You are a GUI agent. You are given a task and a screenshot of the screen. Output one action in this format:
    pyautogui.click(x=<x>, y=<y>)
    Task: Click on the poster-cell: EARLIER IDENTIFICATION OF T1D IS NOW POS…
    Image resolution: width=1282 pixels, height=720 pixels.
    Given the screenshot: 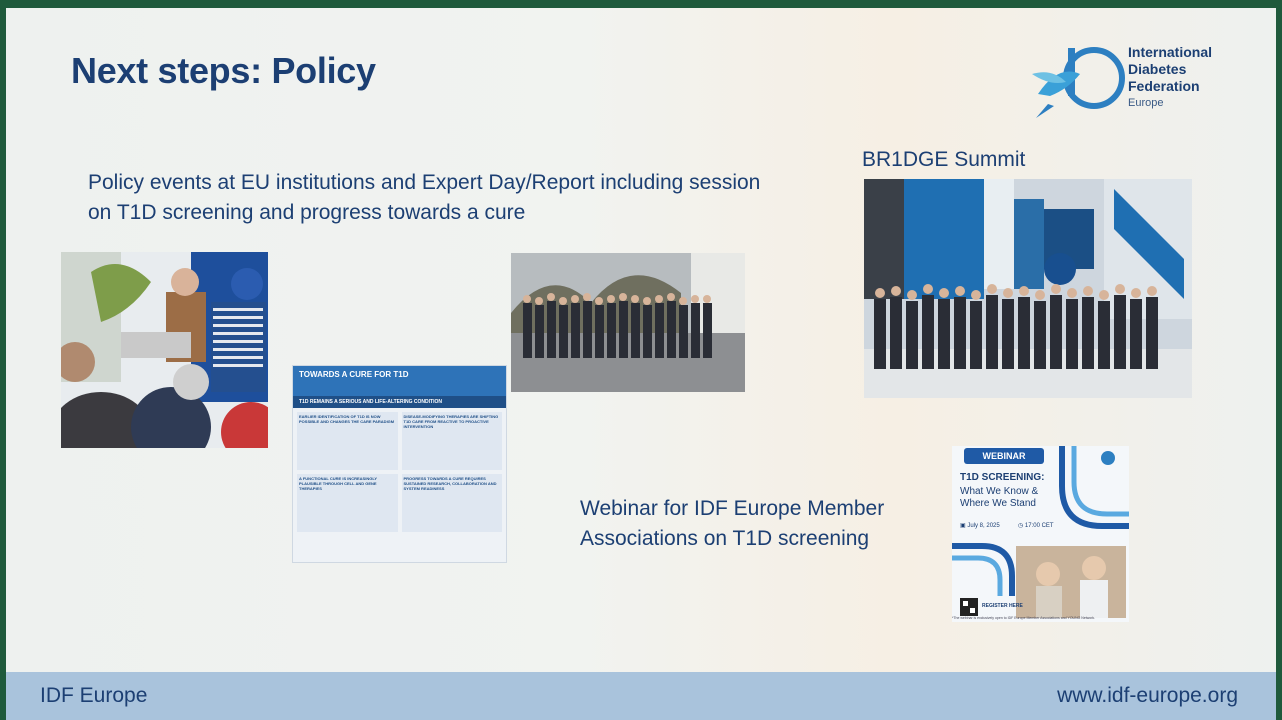 What is the action you would take?
    pyautogui.click(x=347, y=441)
    